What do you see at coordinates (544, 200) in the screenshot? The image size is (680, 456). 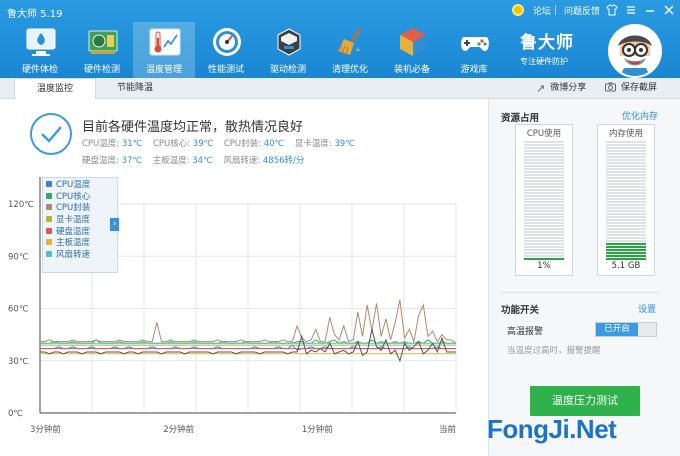 I see `cpu-meter` at bounding box center [544, 200].